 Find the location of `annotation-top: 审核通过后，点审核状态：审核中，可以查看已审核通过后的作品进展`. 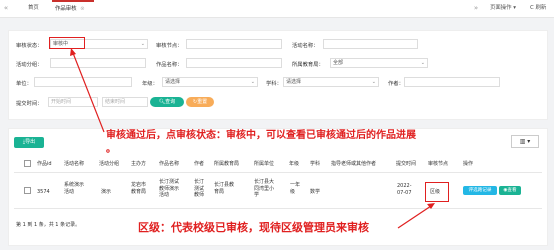

annotation-top: 审核通过后，点审核状态：审核中，可以查看已审核通过后的作品进展 is located at coordinates (261, 135).